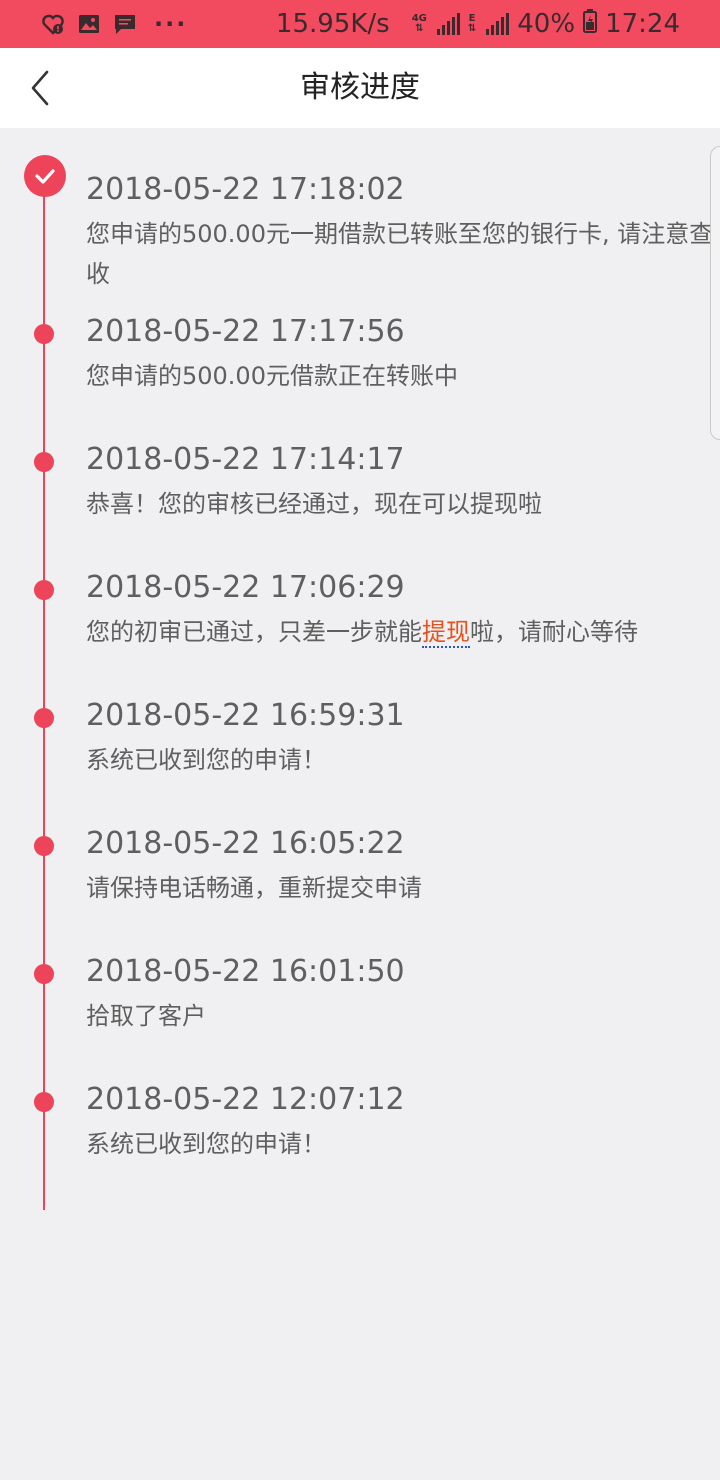  I want to click on edge-panel-handle, so click(715, 293).